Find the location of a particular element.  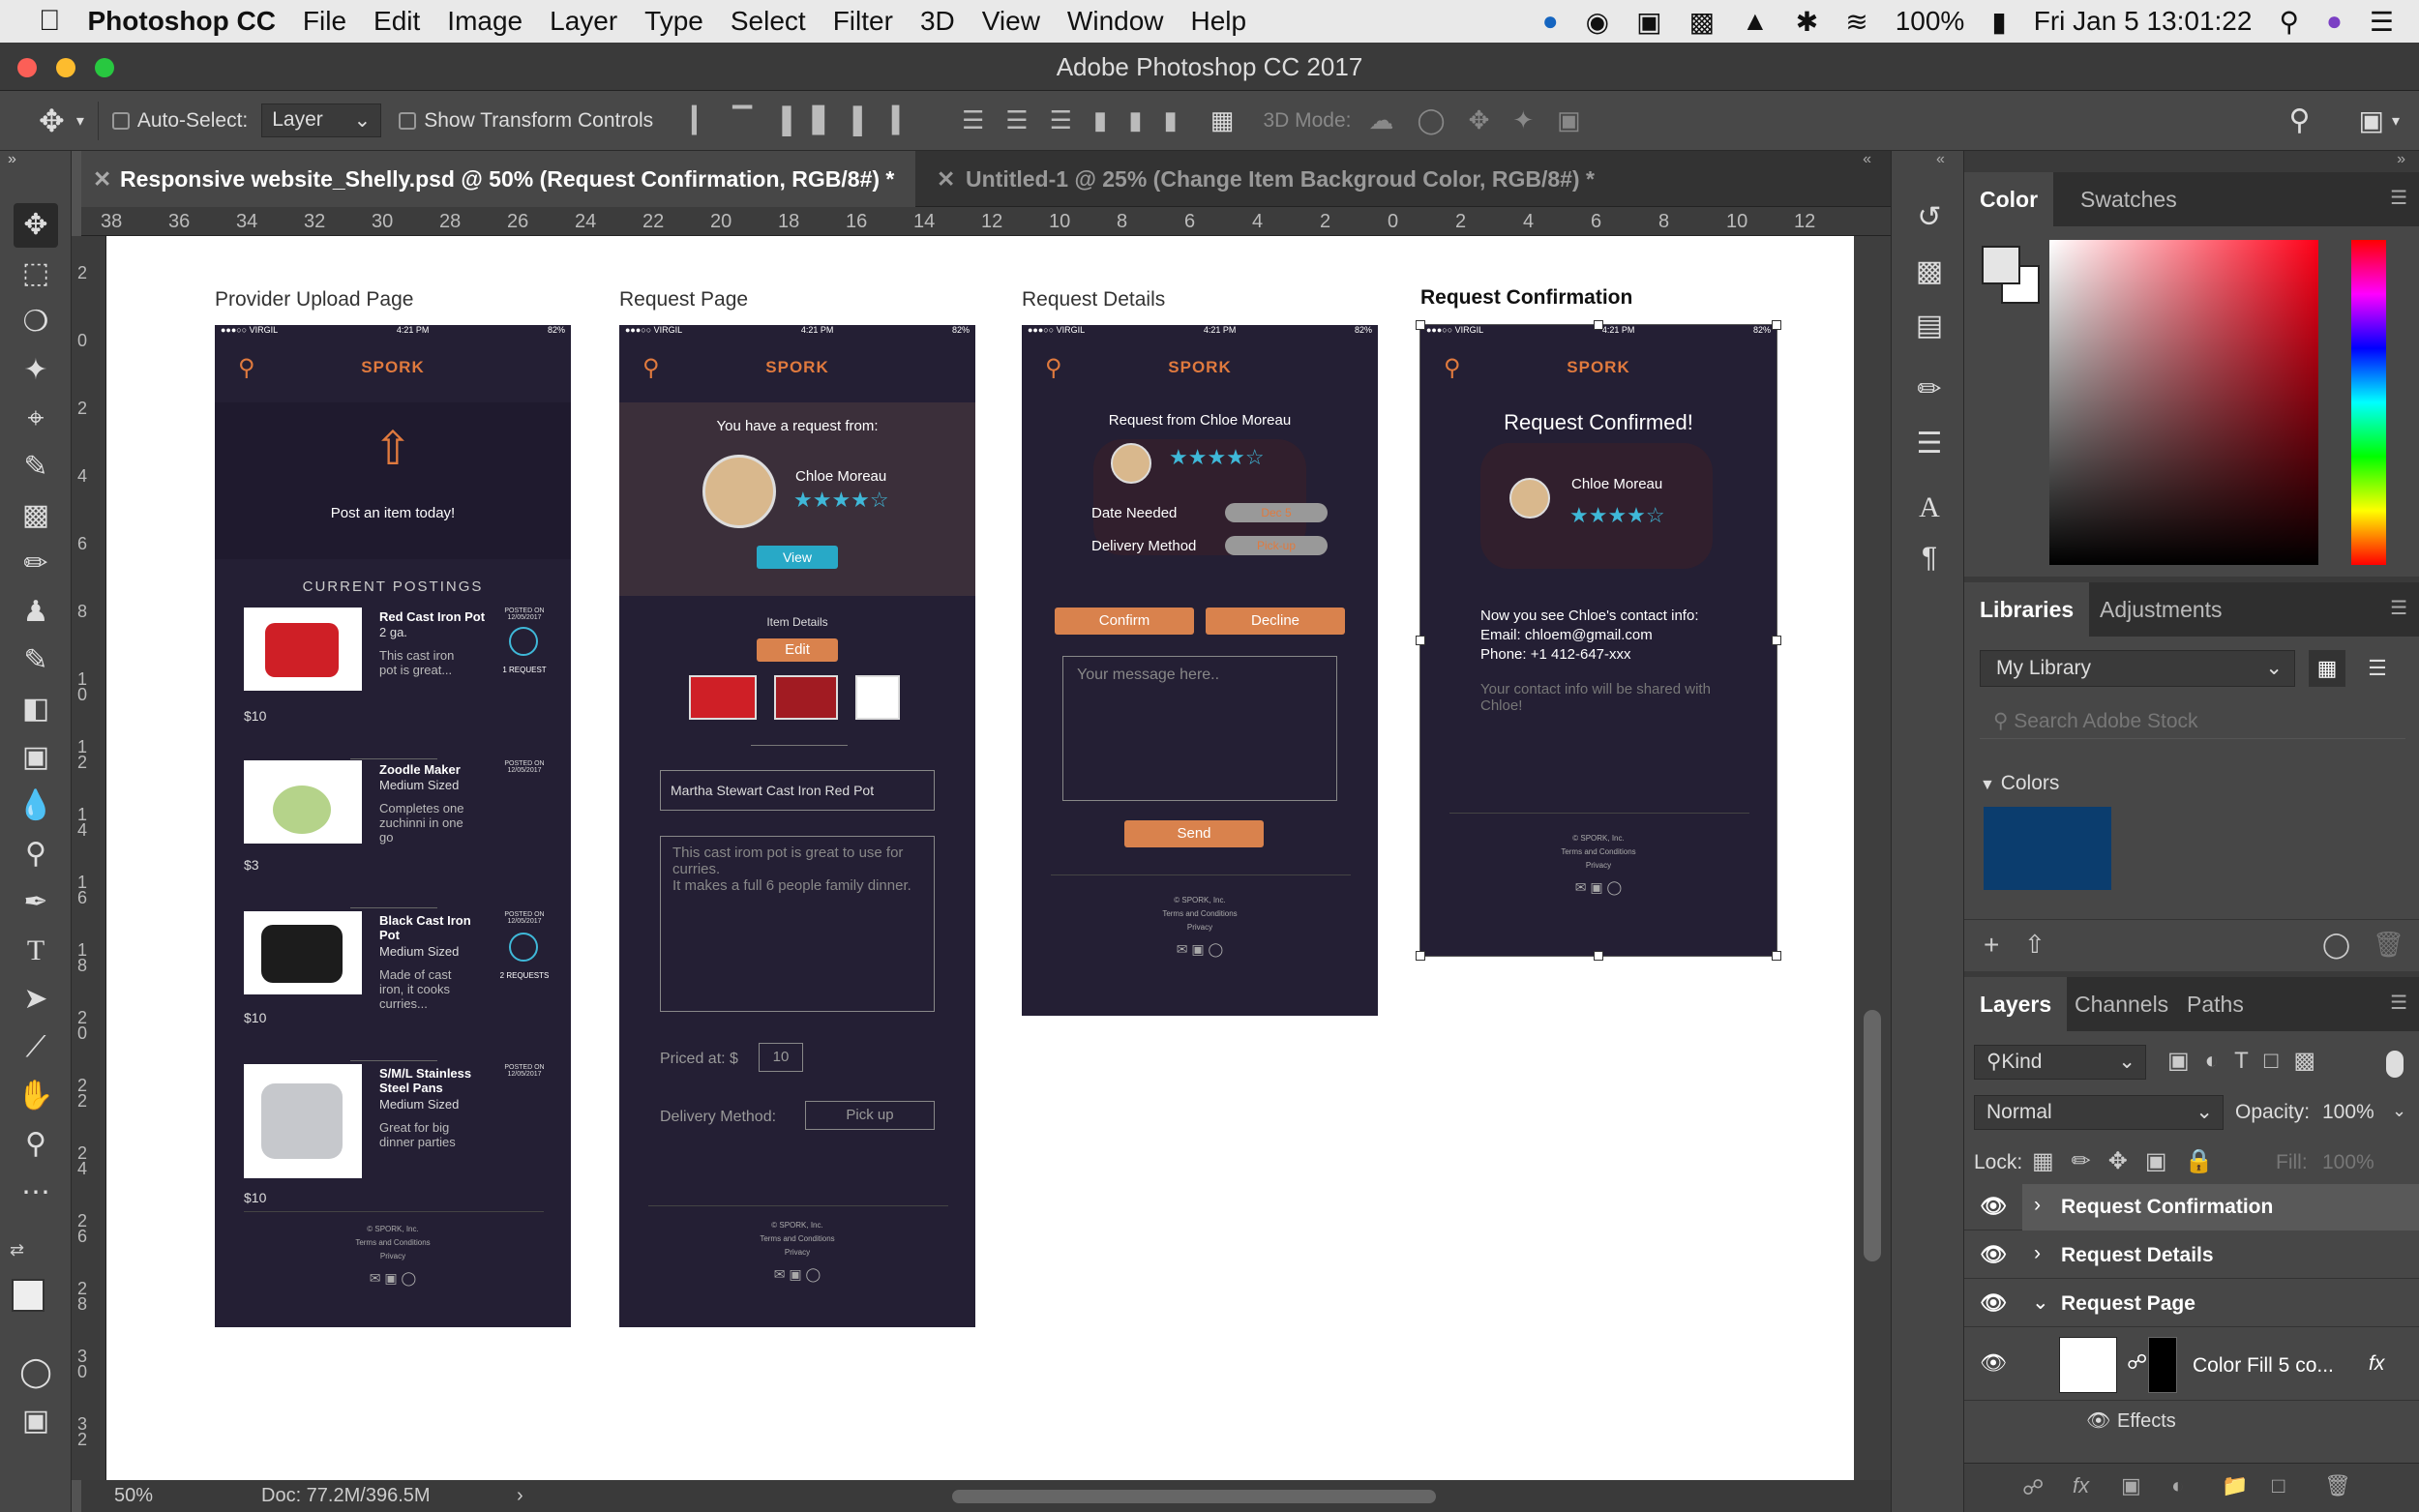

scroll-thumb is located at coordinates (1873, 1136).